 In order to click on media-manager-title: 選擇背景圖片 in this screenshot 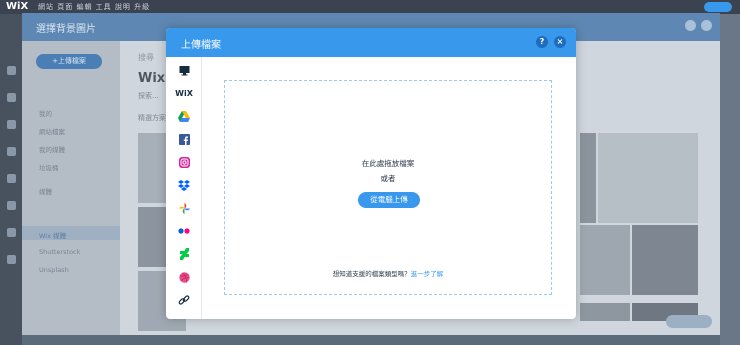, I will do `click(66, 29)`.